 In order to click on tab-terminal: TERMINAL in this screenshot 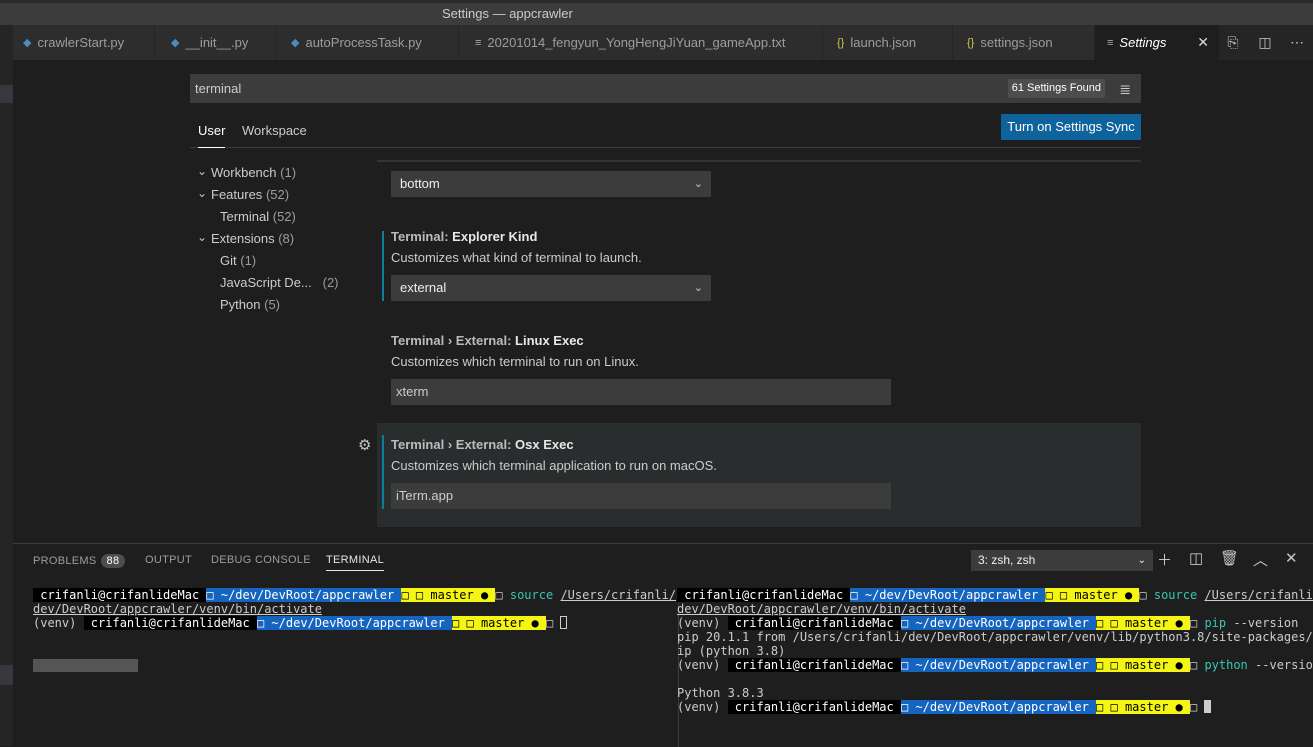, I will do `click(355, 562)`.